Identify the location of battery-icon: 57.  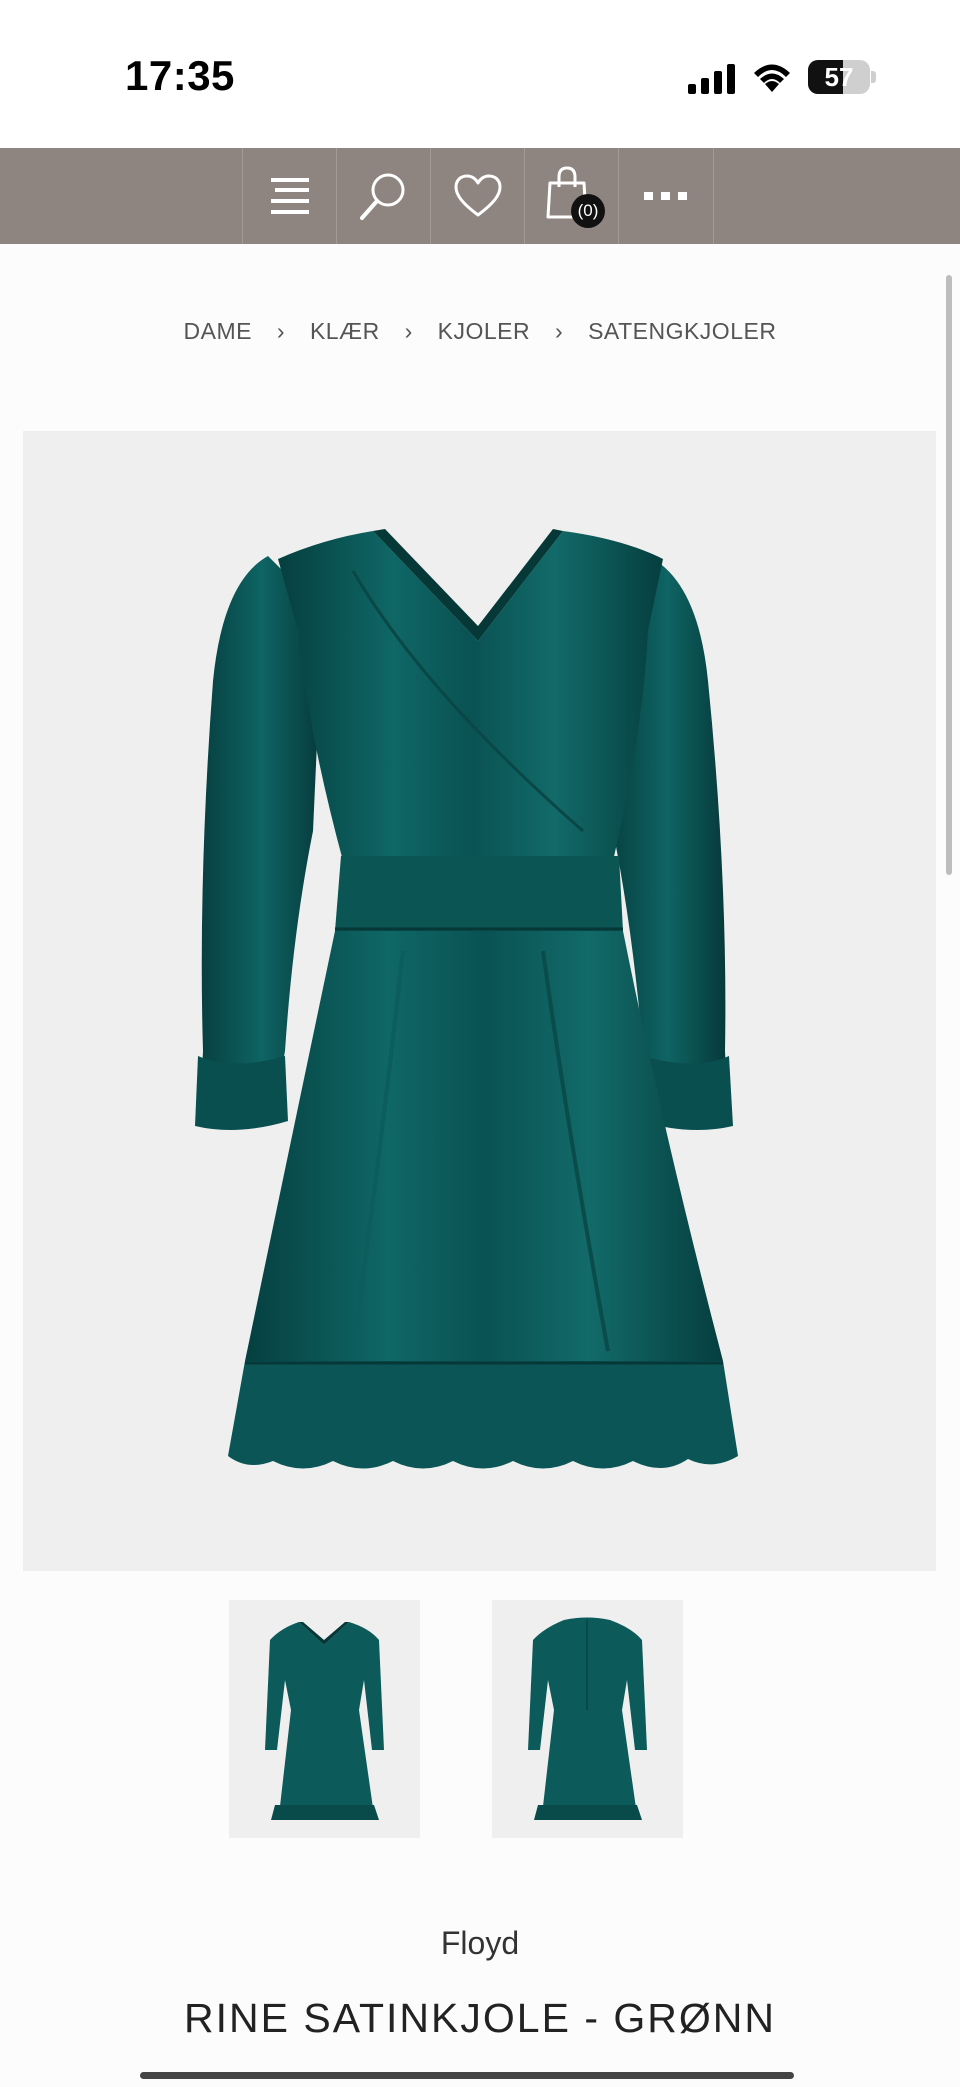
(842, 77).